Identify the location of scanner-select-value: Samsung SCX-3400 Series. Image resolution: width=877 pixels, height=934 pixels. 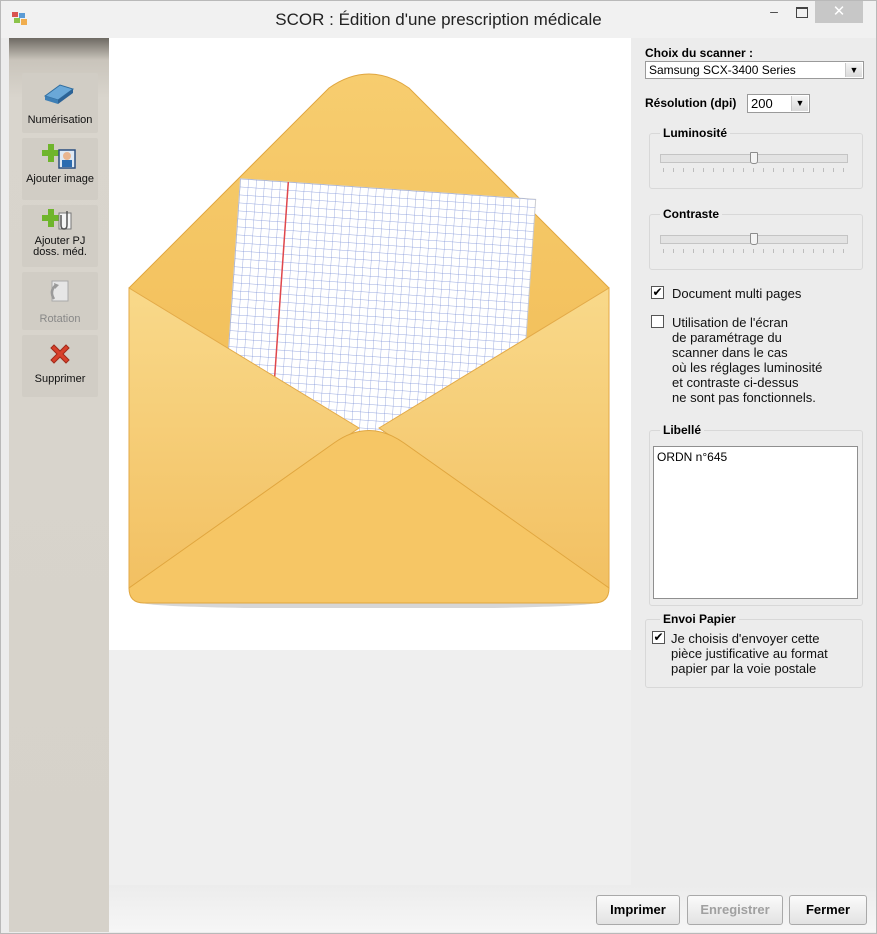
(722, 70).